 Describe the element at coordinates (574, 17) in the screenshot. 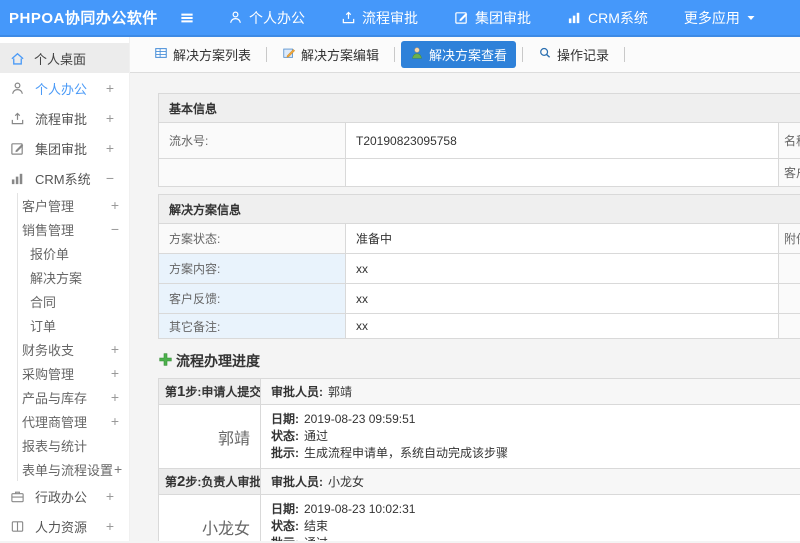

I see `crm-chart-icon` at that location.